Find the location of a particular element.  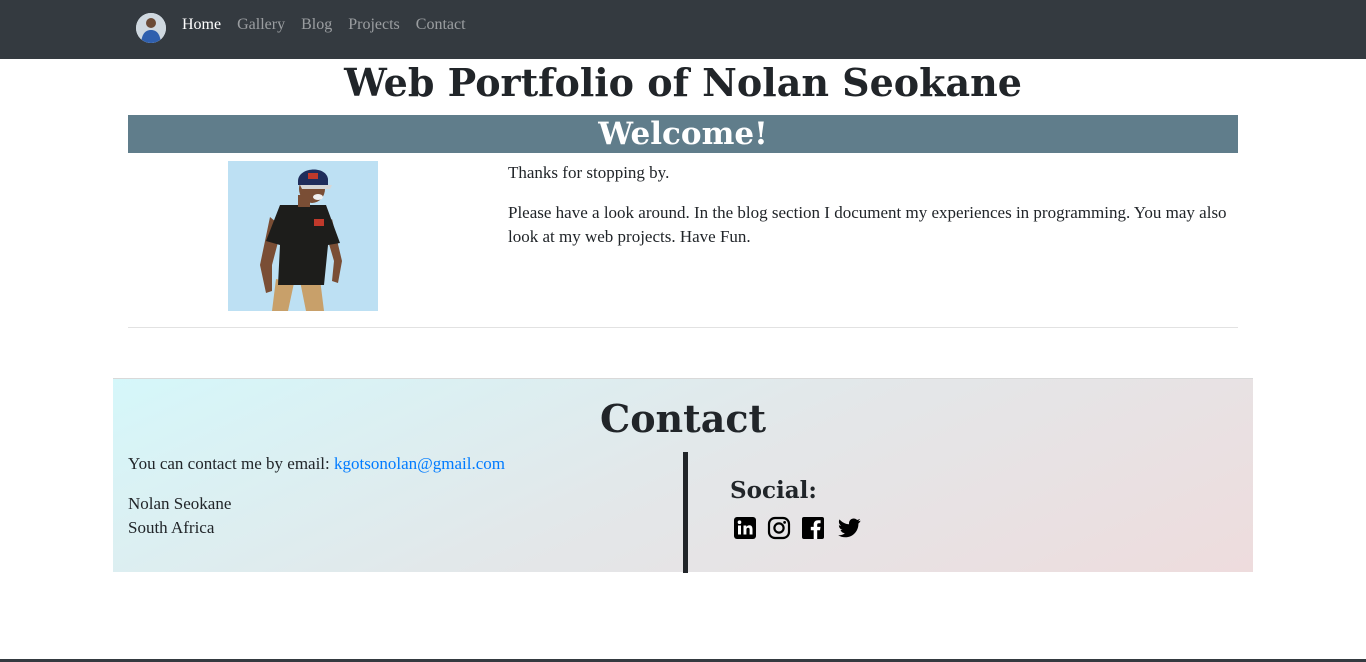

nav-link-contact: Contact is located at coordinates (441, 25).